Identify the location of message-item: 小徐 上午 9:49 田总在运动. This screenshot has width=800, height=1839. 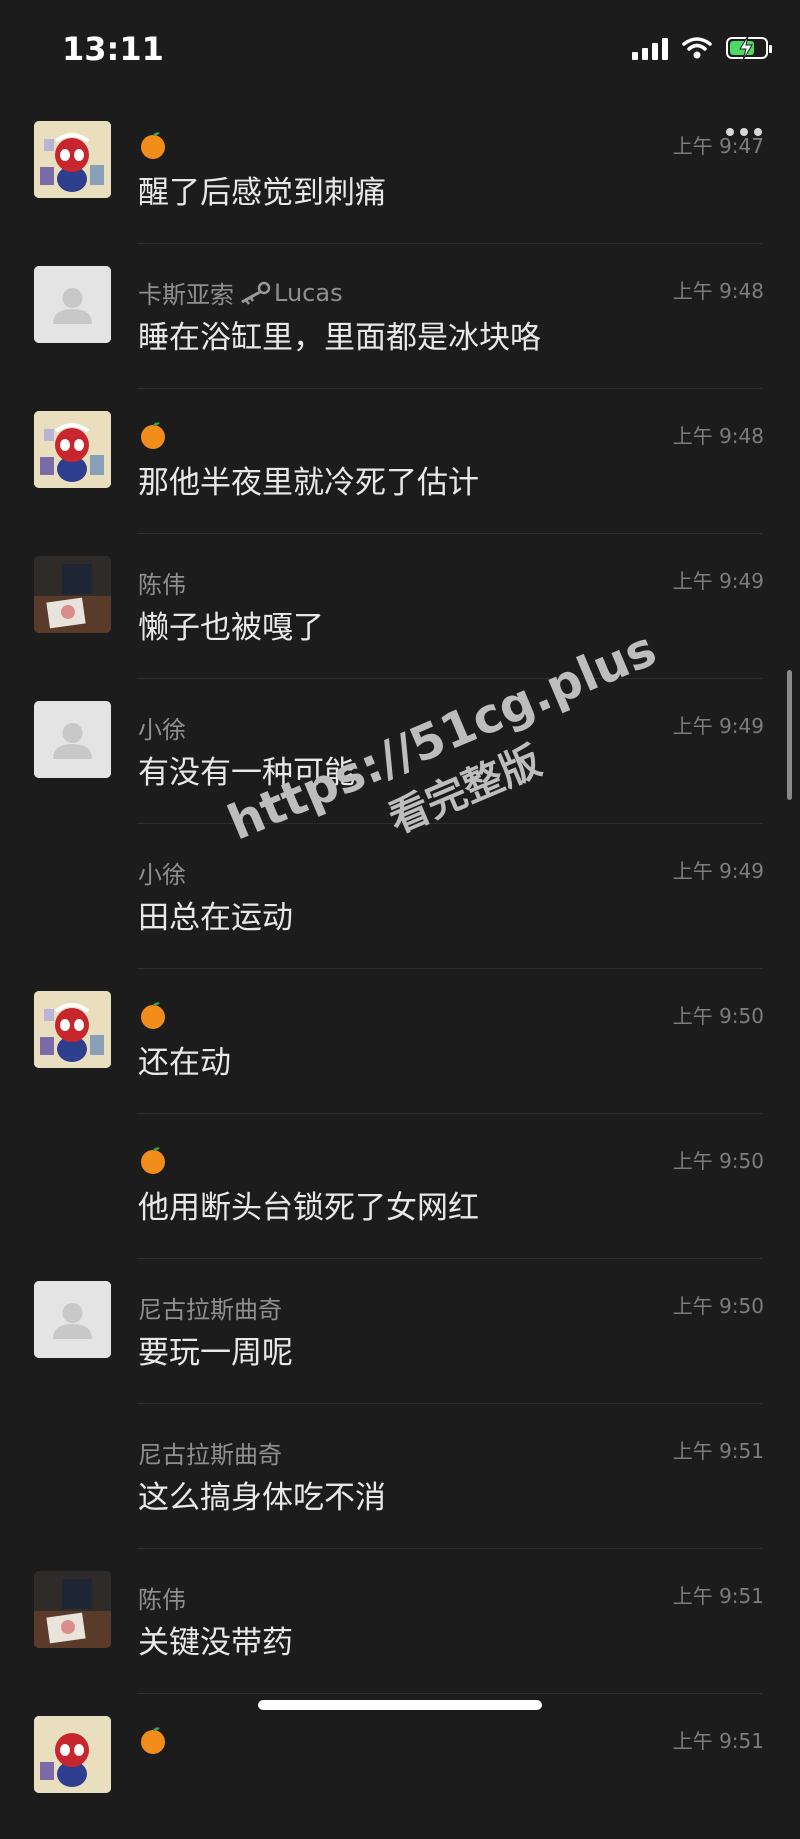
(400, 896).